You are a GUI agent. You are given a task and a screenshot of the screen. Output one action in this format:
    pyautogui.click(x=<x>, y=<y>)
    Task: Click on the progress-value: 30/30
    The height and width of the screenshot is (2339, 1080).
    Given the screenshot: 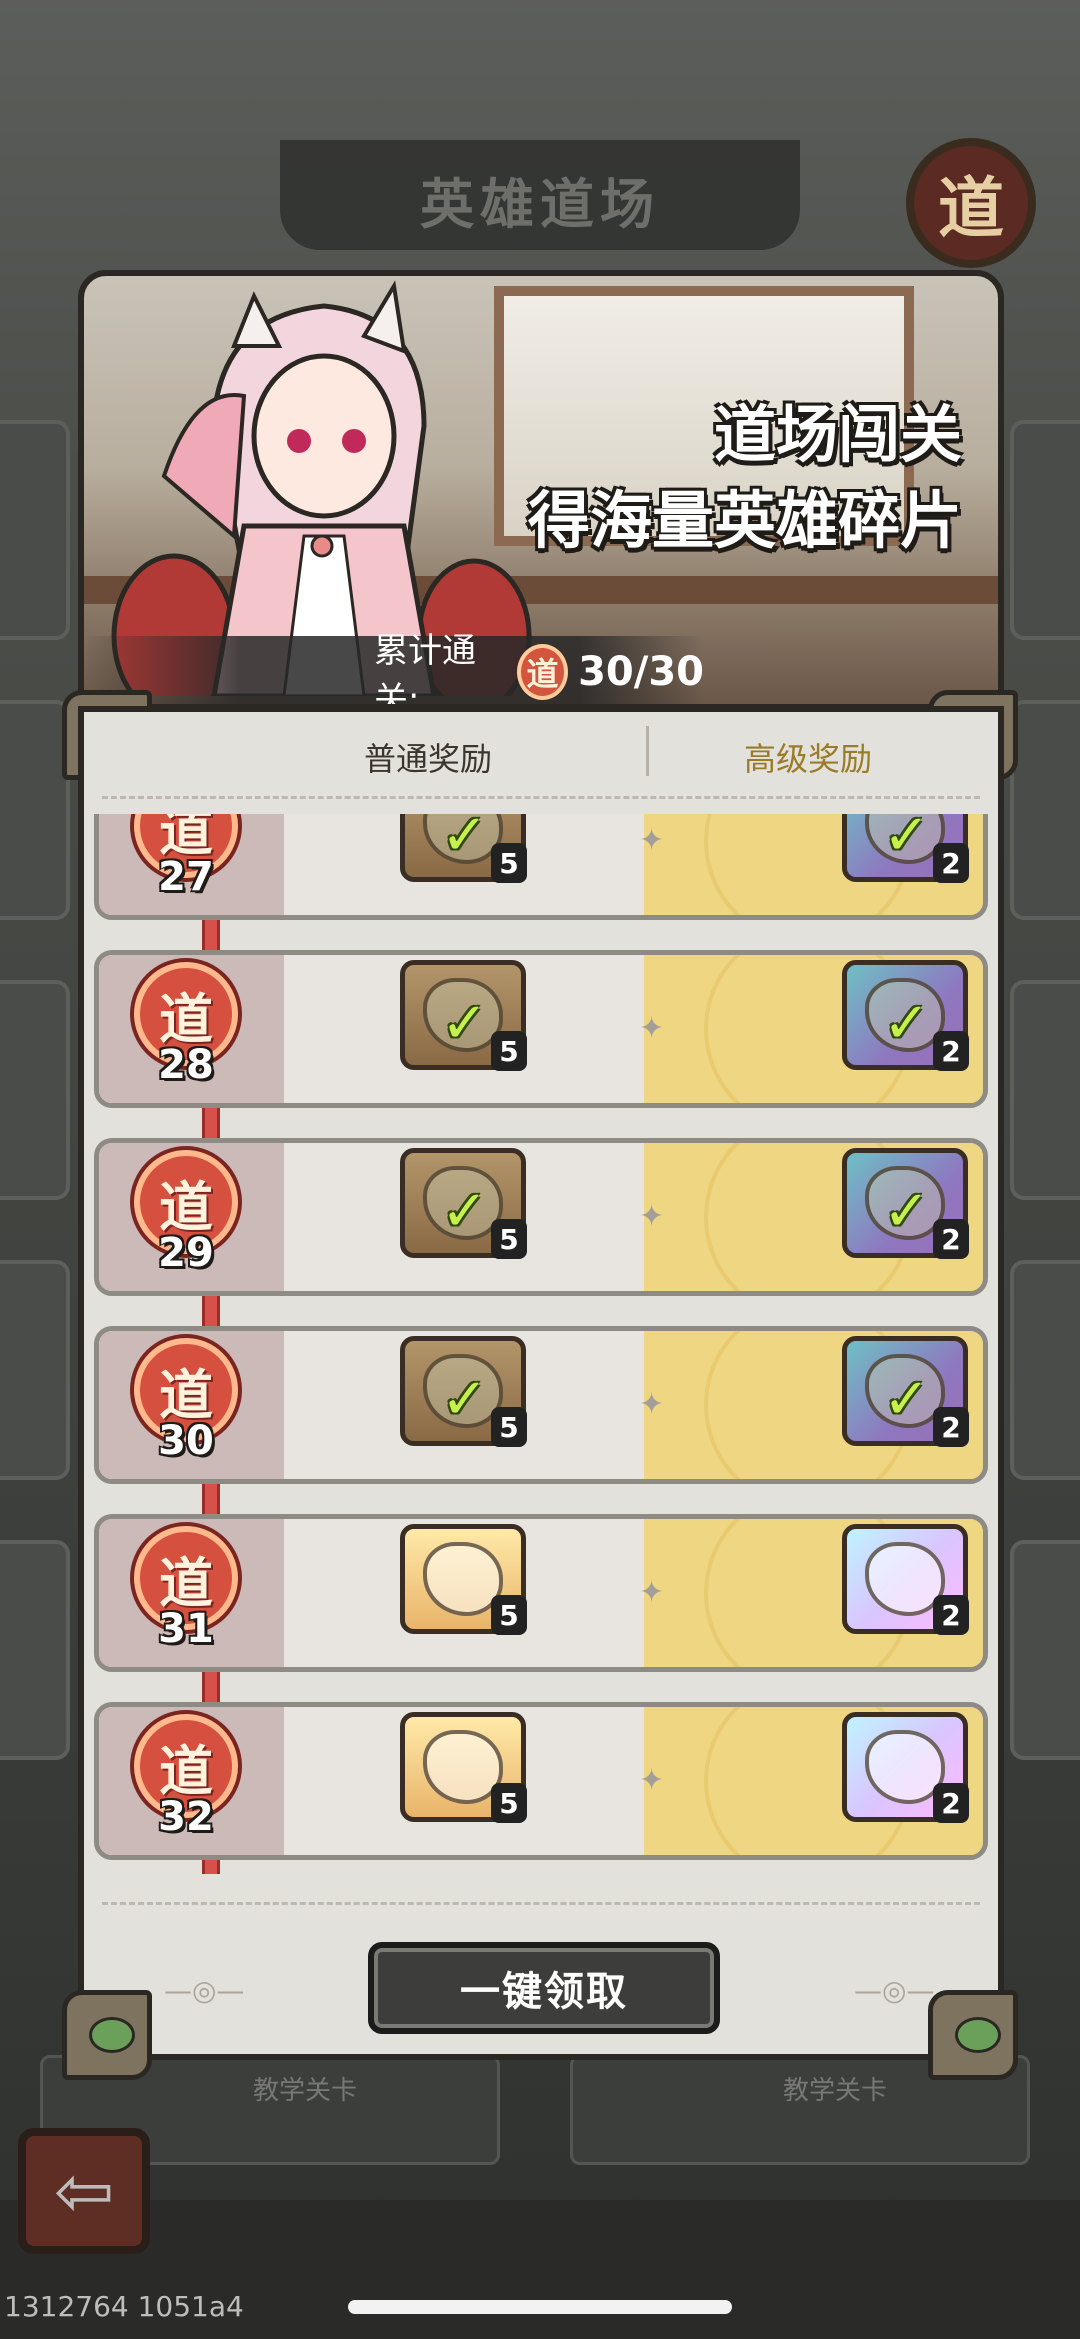 What is the action you would take?
    pyautogui.click(x=641, y=672)
    